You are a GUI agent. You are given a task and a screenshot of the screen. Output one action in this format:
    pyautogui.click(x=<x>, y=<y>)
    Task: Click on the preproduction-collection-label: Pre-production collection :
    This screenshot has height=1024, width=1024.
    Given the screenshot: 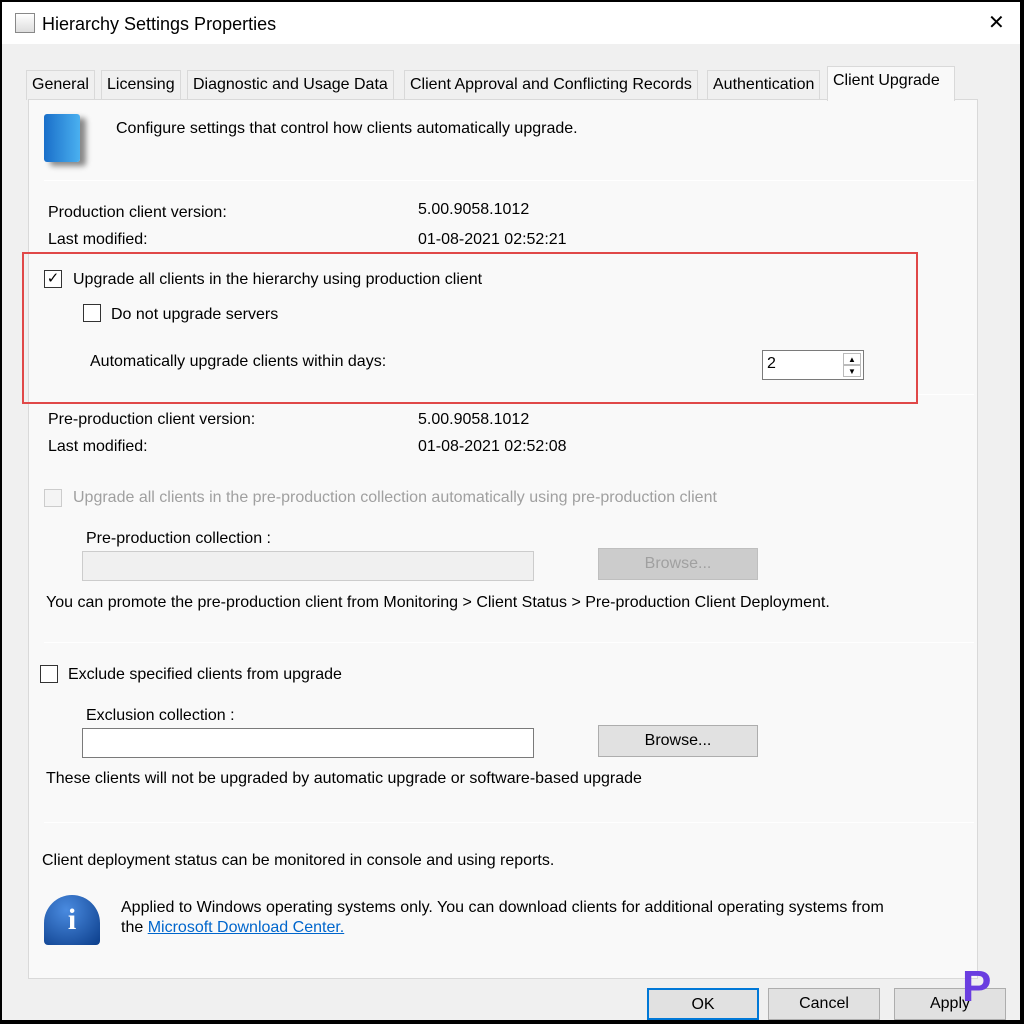 What is the action you would take?
    pyautogui.click(x=178, y=538)
    